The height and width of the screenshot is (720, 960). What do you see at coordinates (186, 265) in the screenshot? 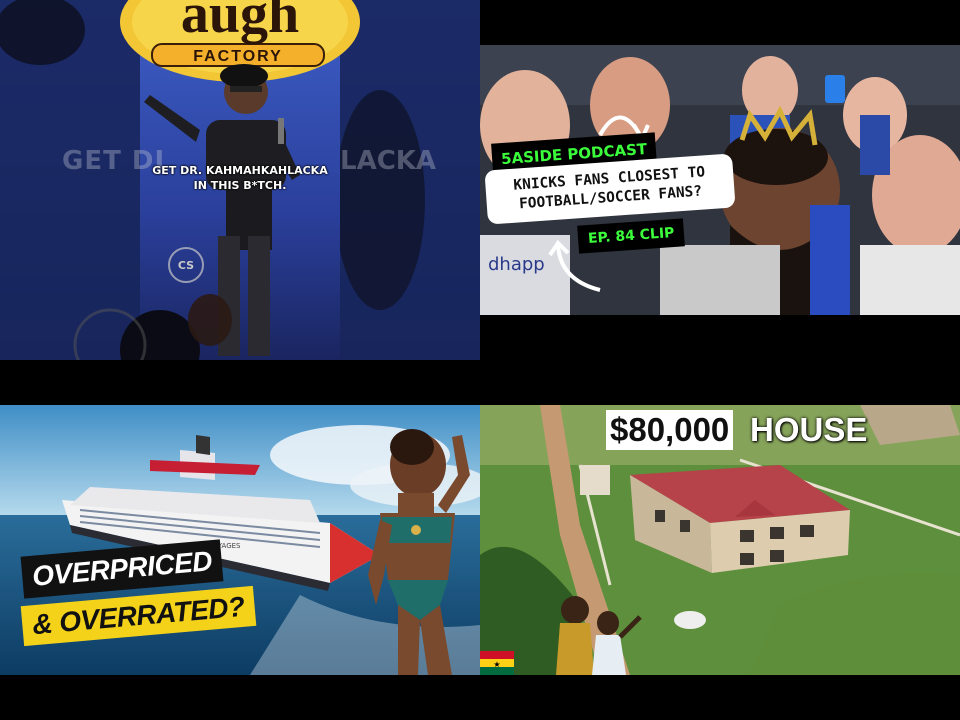
I see `comedy-logo-text: CS` at bounding box center [186, 265].